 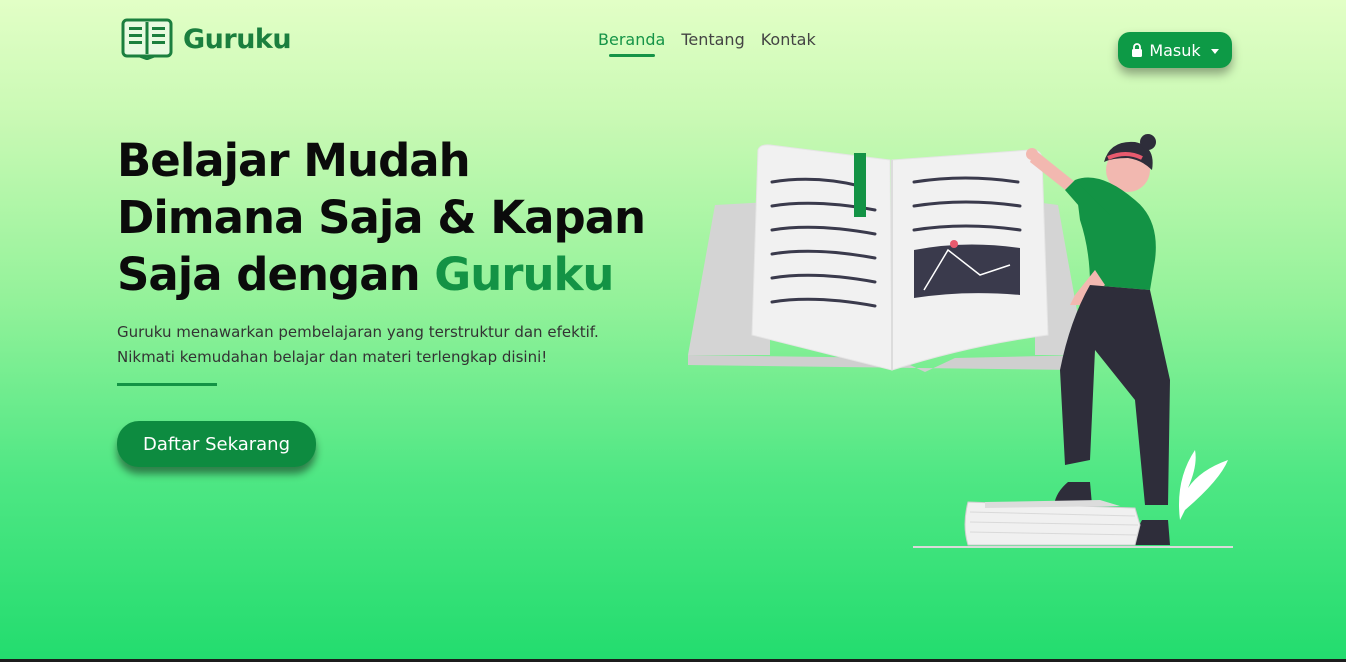 I want to click on register-now-button: Daftar Sekarang, so click(x=216, y=444).